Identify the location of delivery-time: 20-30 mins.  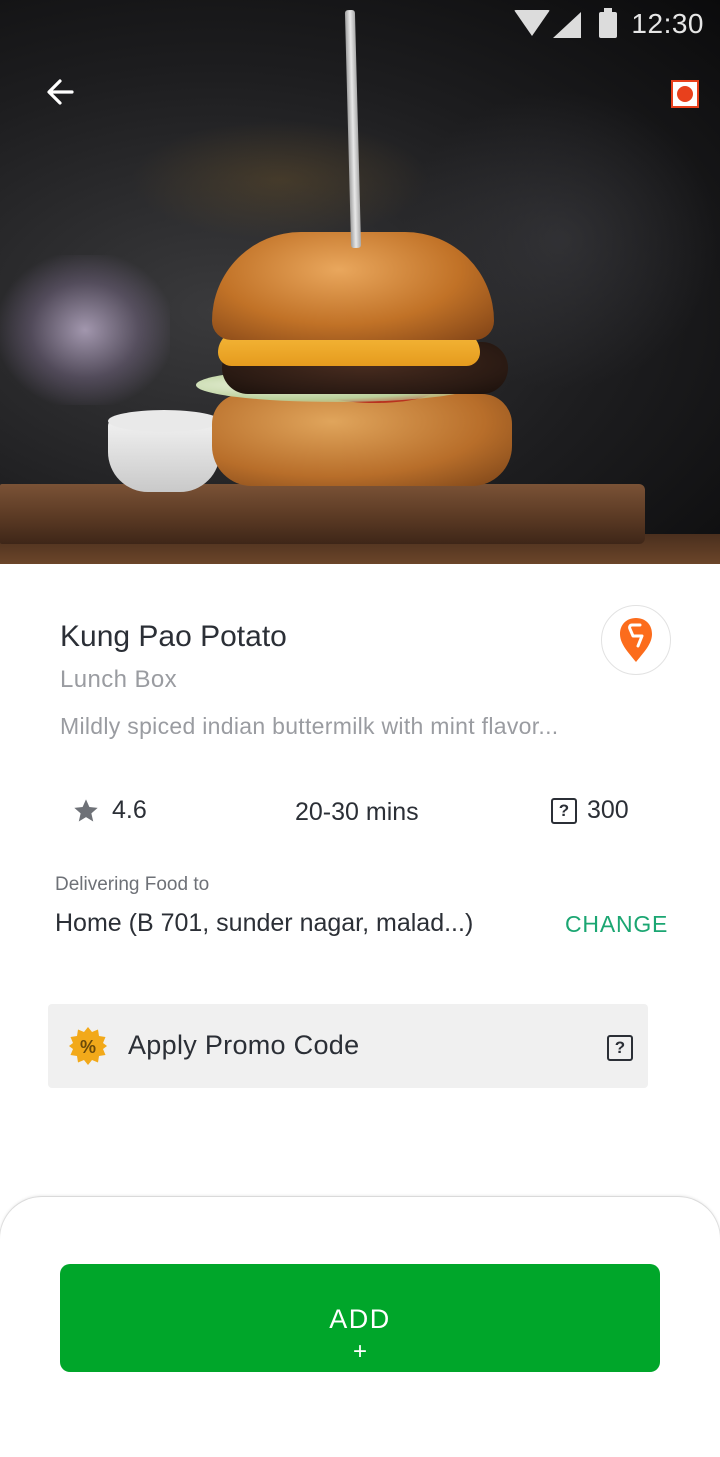
(357, 812).